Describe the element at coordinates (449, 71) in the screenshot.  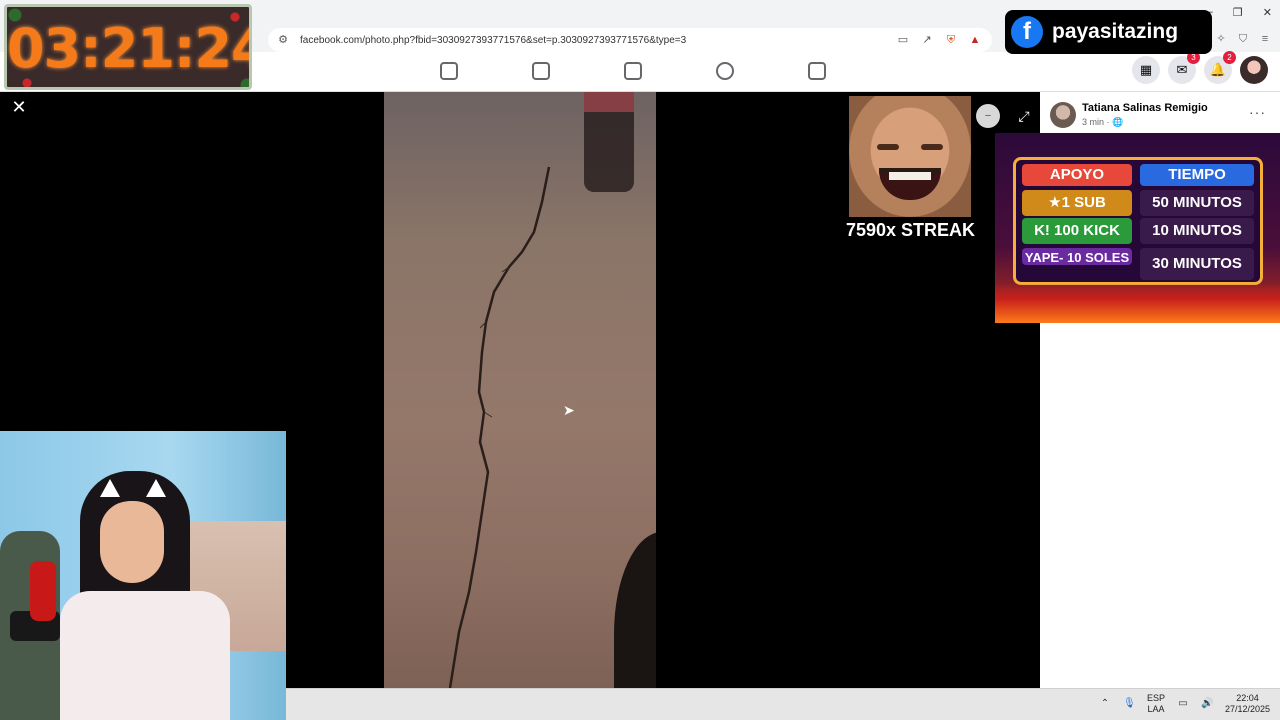
I see `home-icon` at that location.